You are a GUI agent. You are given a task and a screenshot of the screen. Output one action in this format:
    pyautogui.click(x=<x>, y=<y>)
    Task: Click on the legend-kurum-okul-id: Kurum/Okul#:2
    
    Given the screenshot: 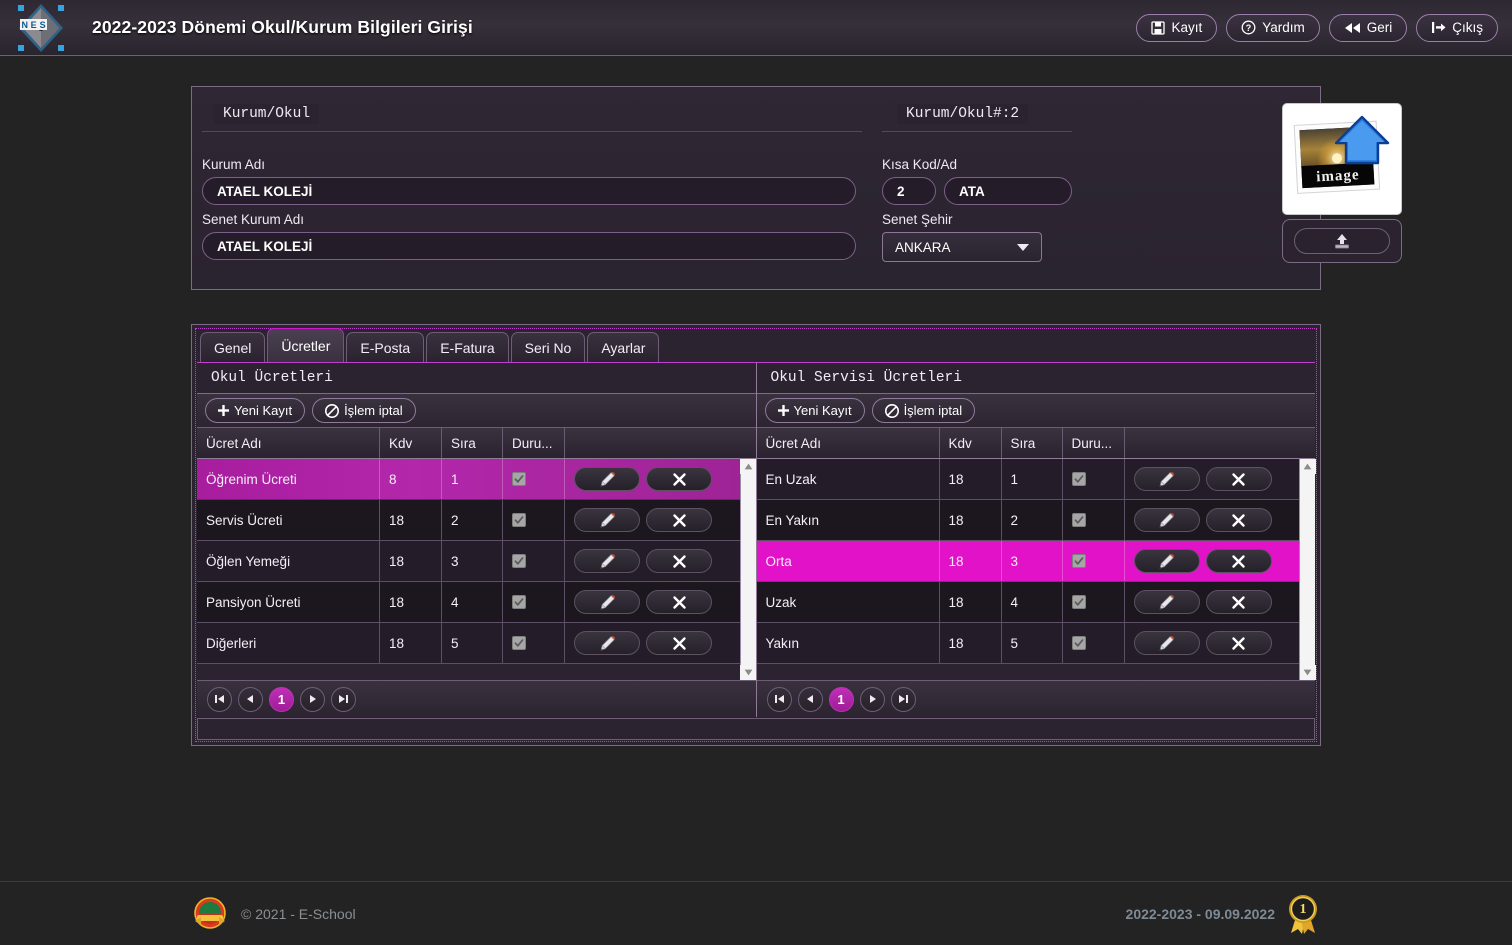 What is the action you would take?
    pyautogui.click(x=963, y=114)
    